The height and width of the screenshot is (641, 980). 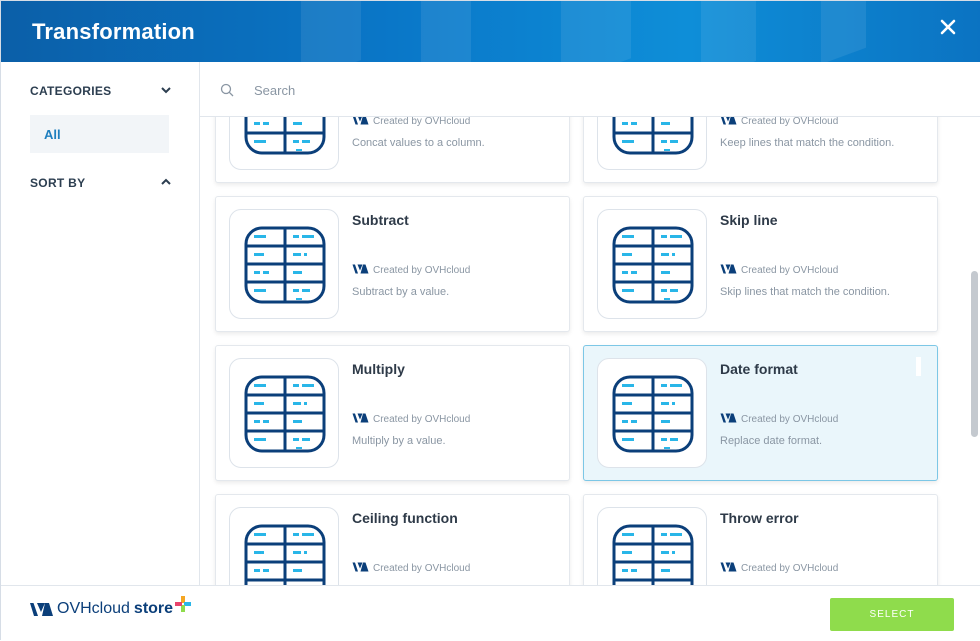 What do you see at coordinates (378, 369) in the screenshot?
I see `card-title: Multiply` at bounding box center [378, 369].